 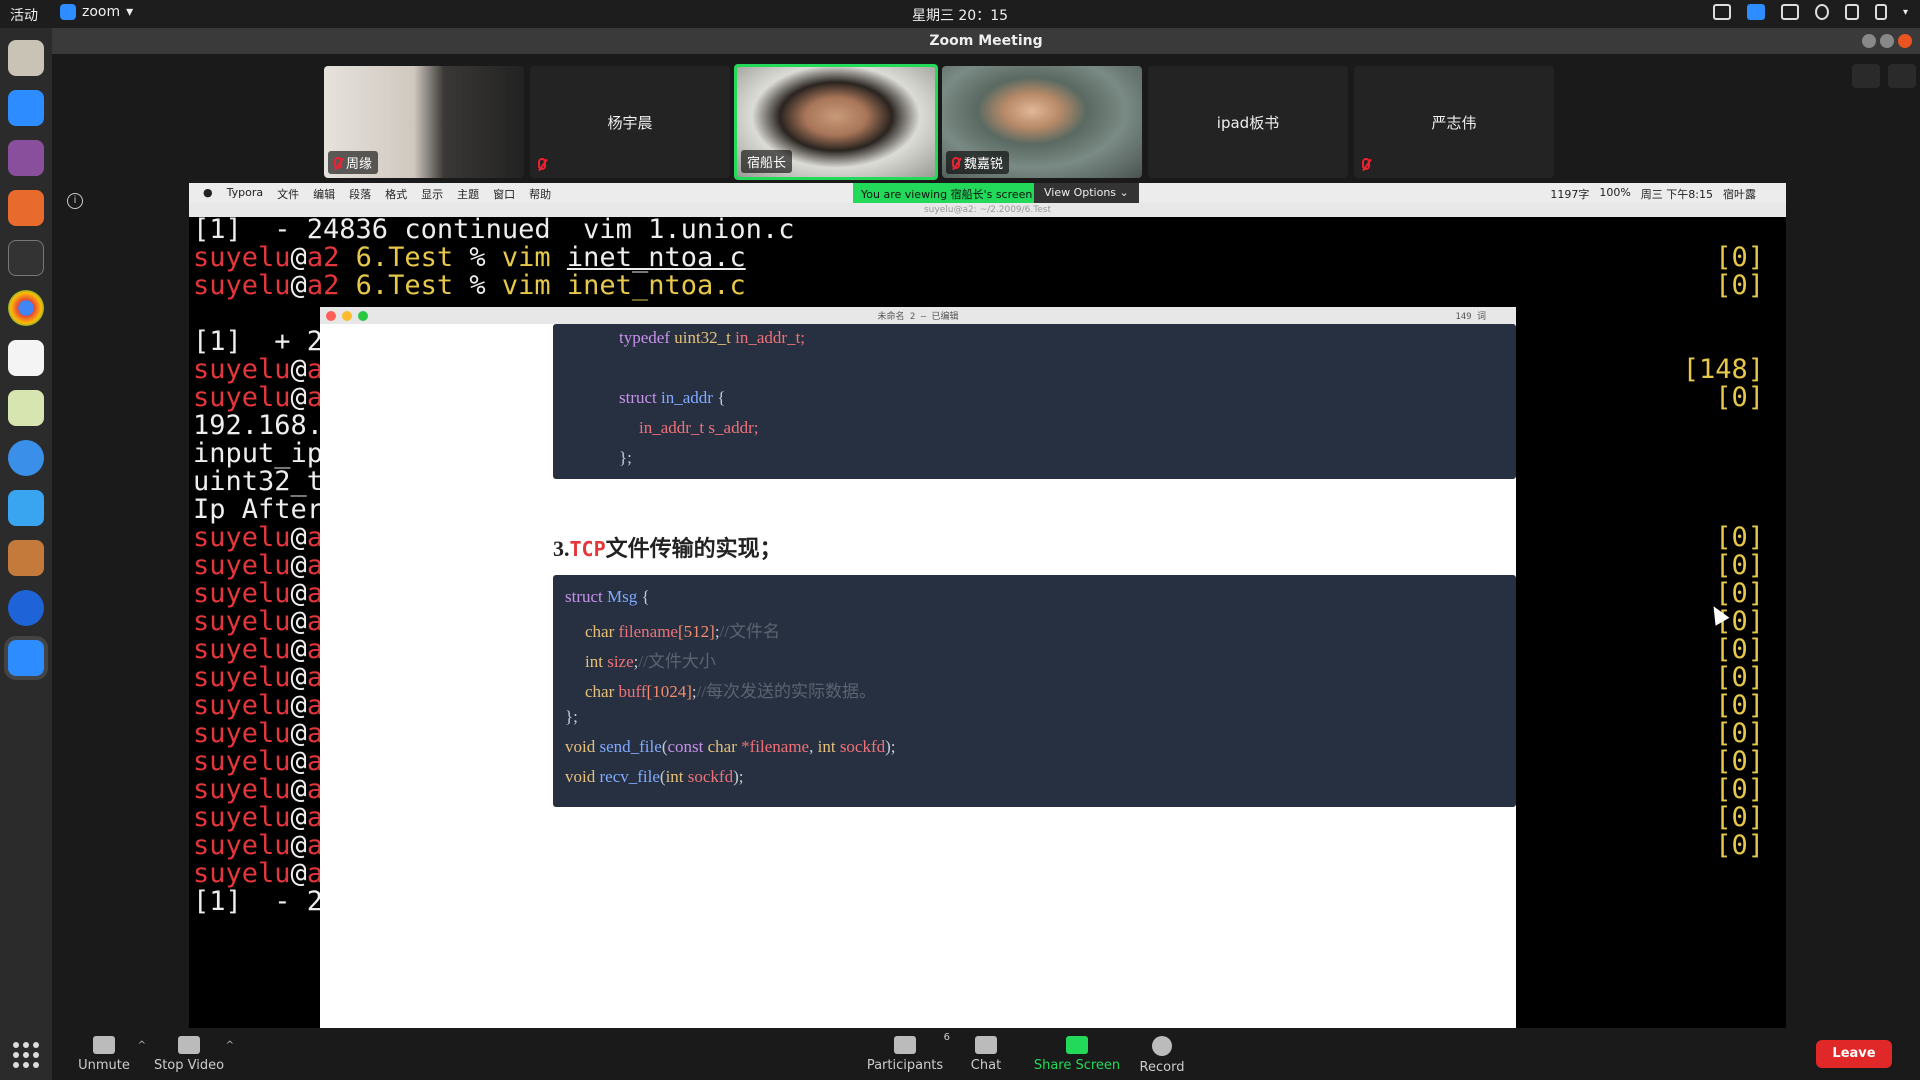 What do you see at coordinates (946, 1037) in the screenshot?
I see `participants-count: 6` at bounding box center [946, 1037].